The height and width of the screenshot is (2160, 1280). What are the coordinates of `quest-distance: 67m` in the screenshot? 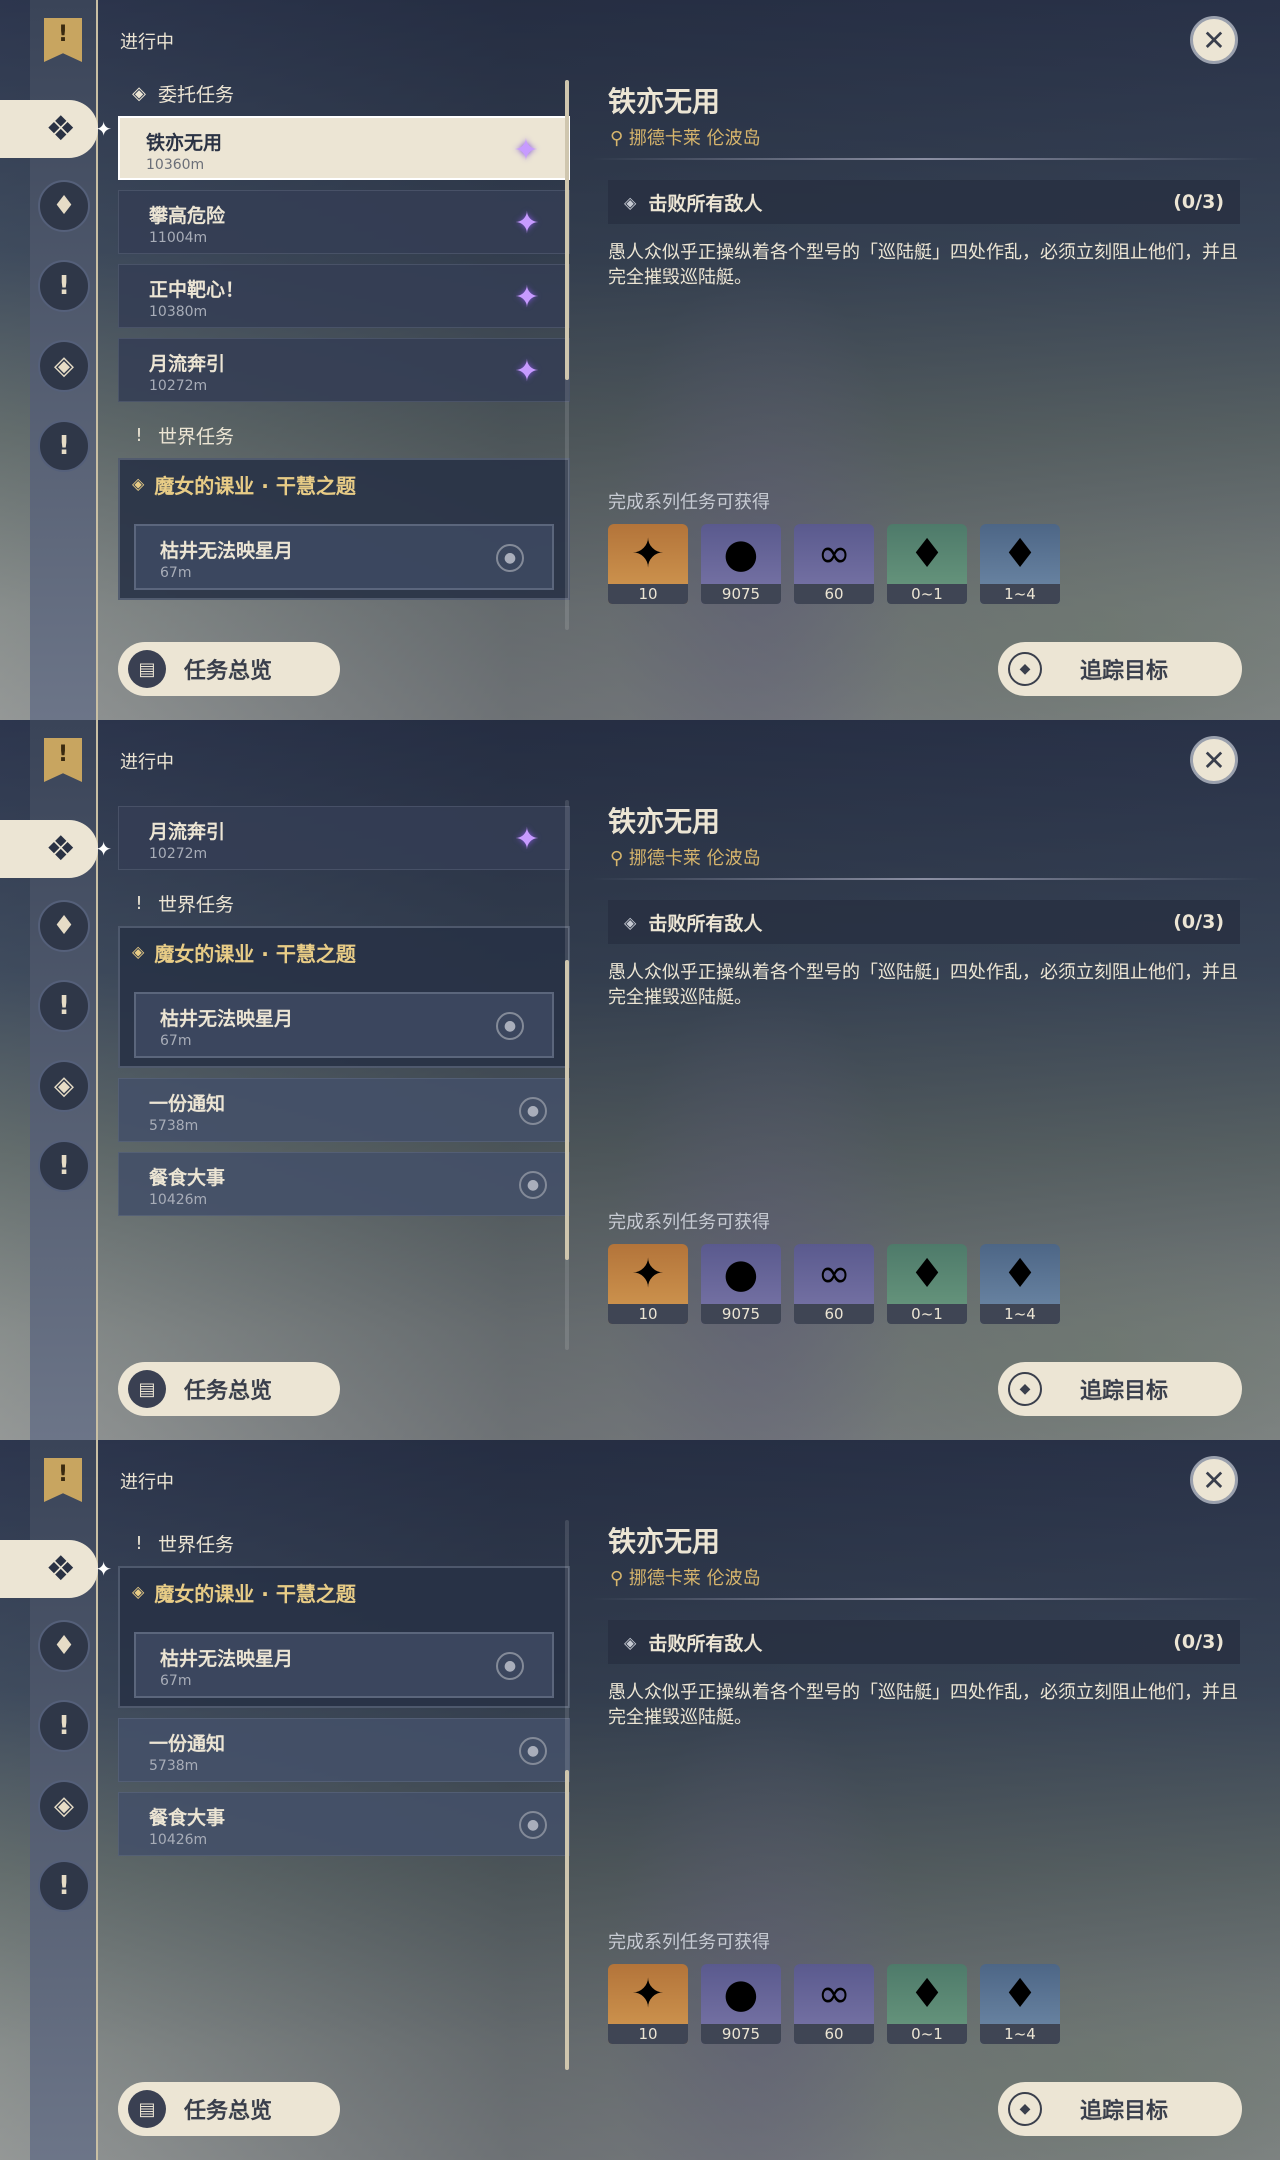 It's located at (176, 1041).